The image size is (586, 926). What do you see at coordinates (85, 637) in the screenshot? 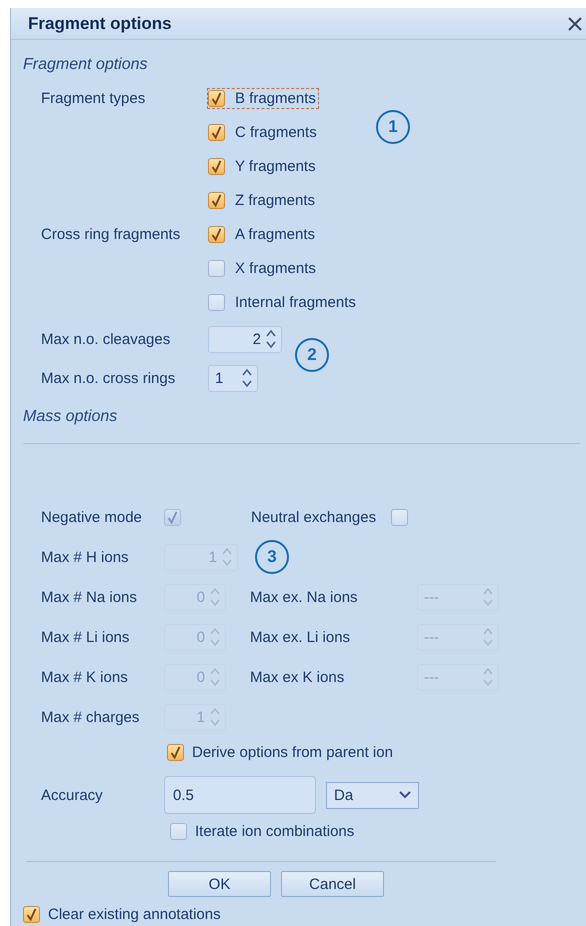
I see `field-label: Max # Li ions` at bounding box center [85, 637].